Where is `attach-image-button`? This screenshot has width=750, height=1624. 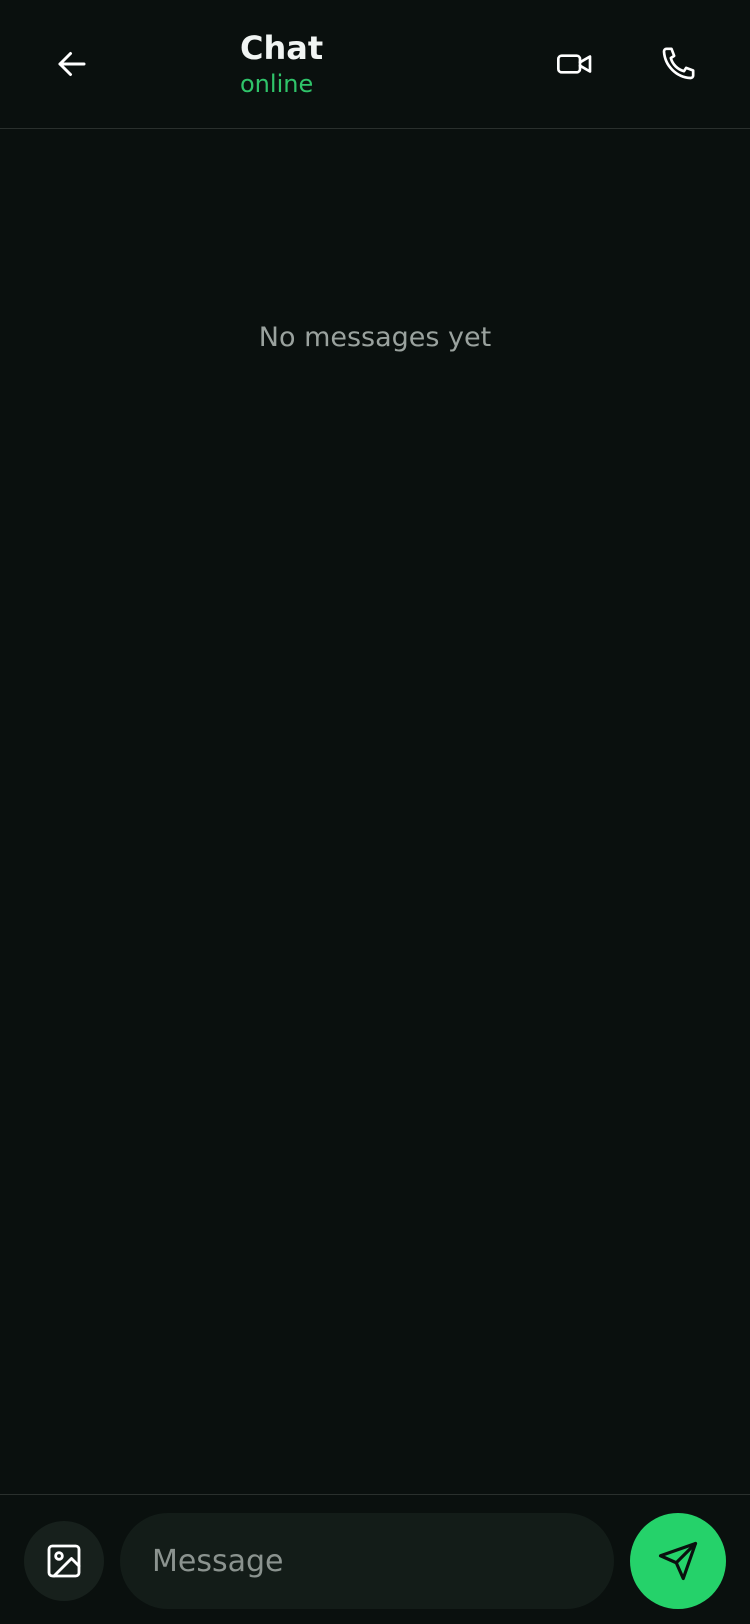 attach-image-button is located at coordinates (64, 1561).